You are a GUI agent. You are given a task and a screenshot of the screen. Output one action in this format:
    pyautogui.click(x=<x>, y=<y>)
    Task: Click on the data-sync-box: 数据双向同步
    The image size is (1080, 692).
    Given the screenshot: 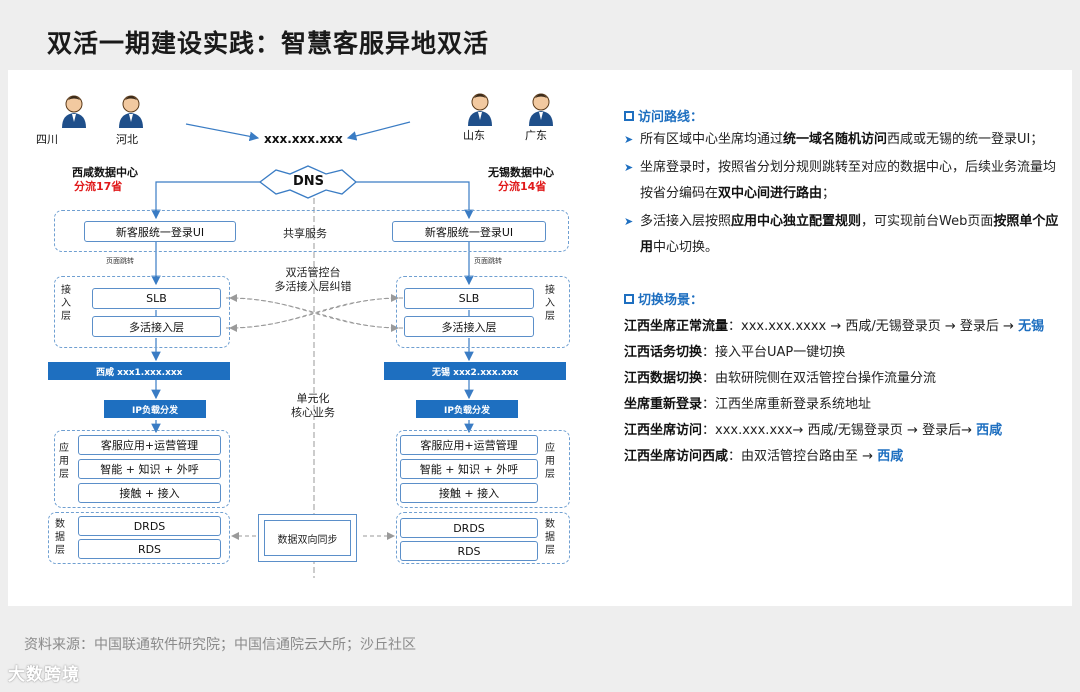 What is the action you would take?
    pyautogui.click(x=307, y=538)
    